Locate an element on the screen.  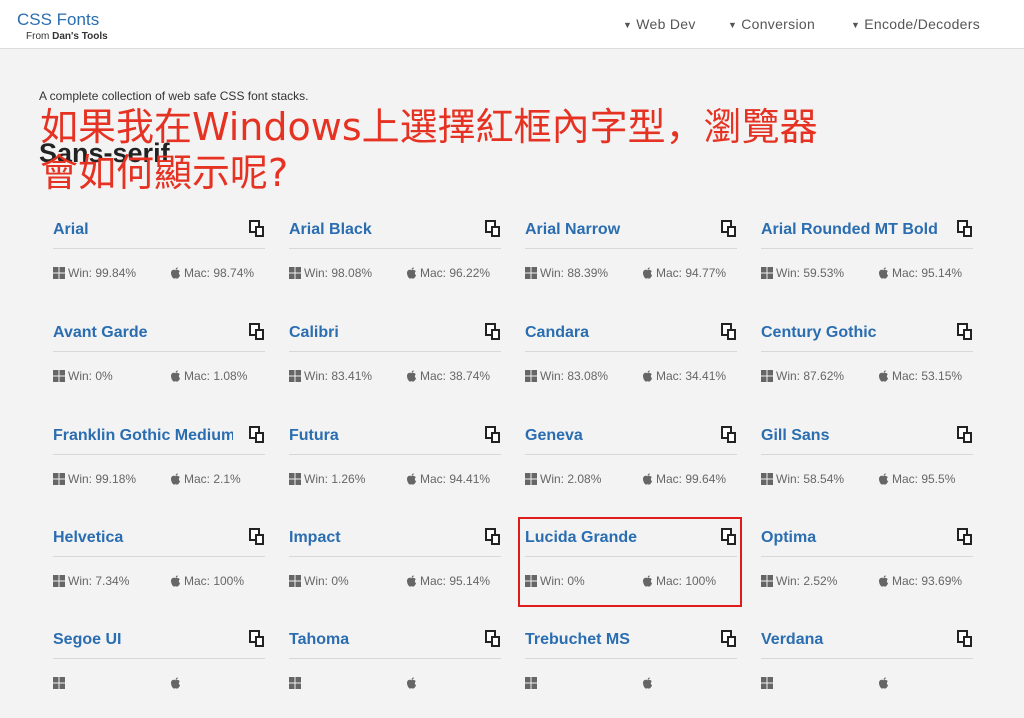
win-support-value: Win: 7.34% is located at coordinates (99, 581).